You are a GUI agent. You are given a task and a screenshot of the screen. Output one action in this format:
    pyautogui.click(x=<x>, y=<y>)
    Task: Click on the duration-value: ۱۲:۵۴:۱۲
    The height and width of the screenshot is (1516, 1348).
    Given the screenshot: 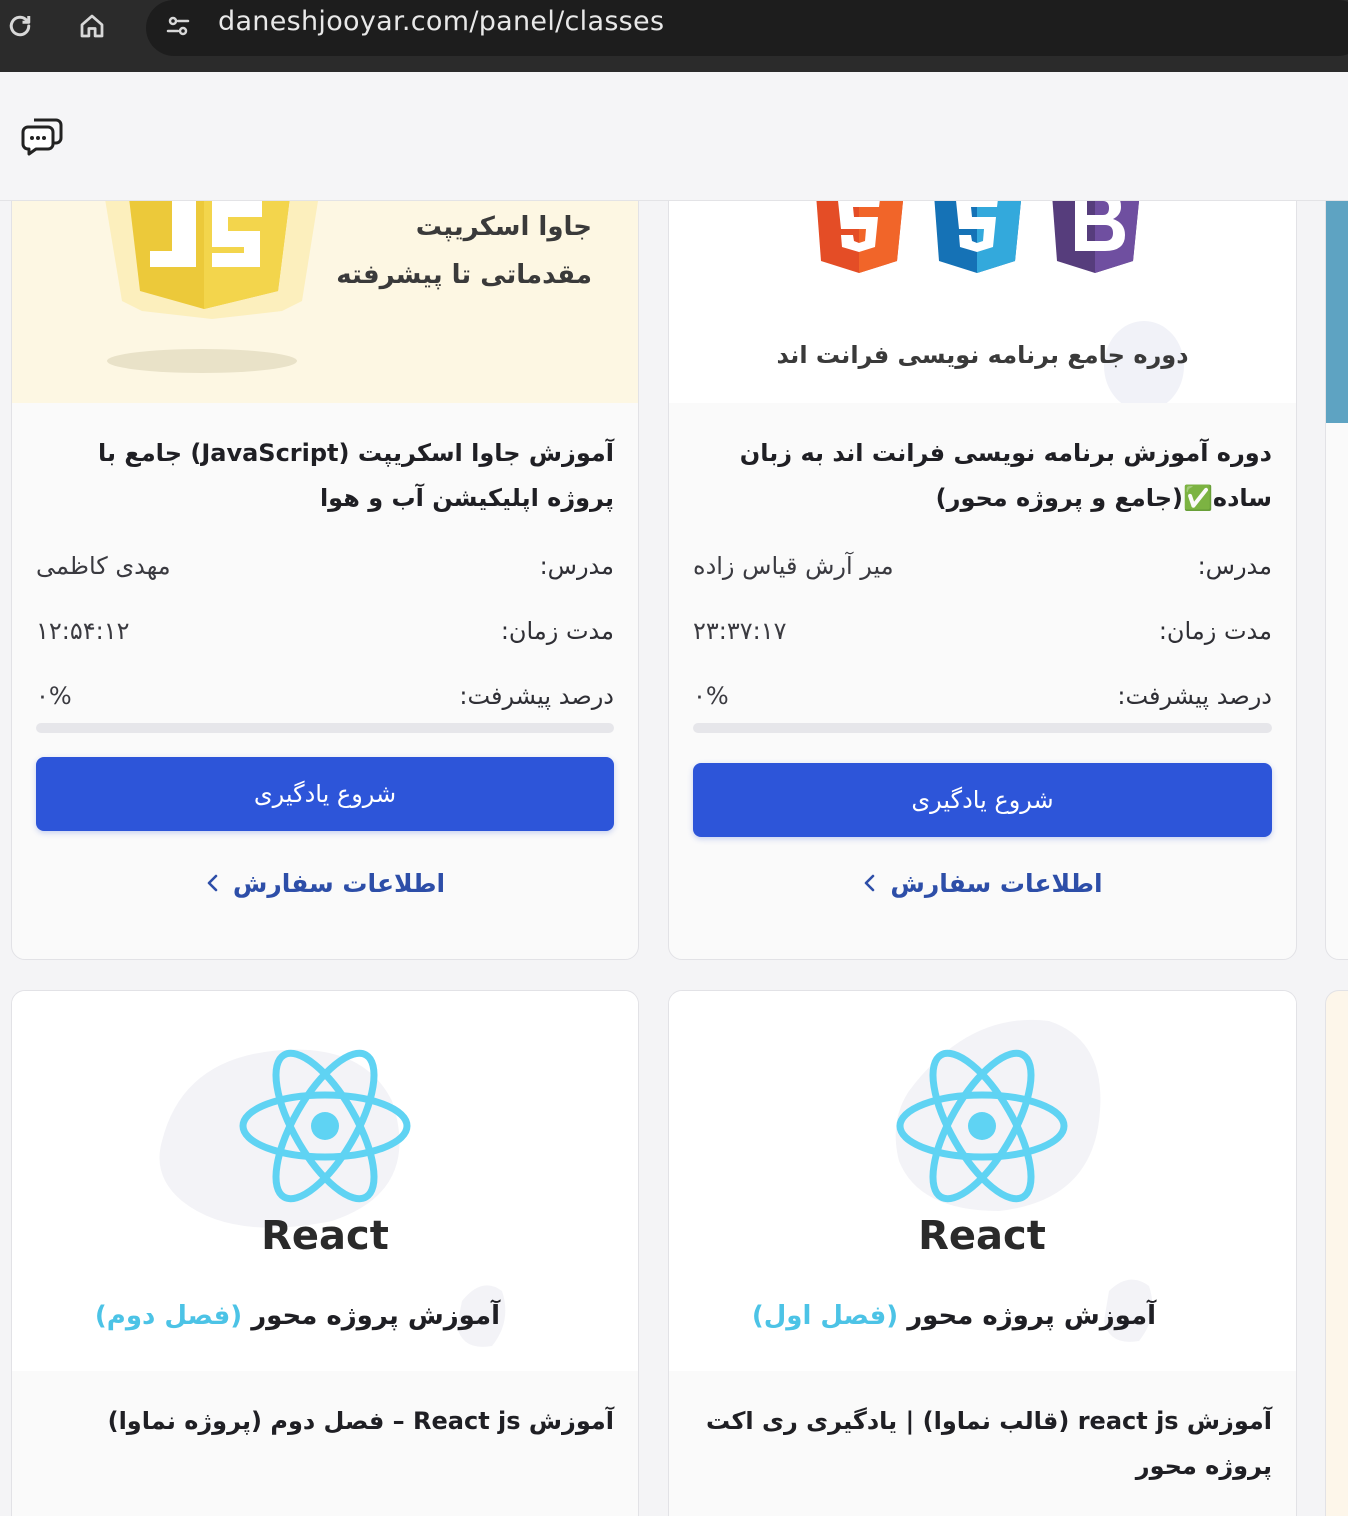 What is the action you would take?
    pyautogui.click(x=83, y=631)
    